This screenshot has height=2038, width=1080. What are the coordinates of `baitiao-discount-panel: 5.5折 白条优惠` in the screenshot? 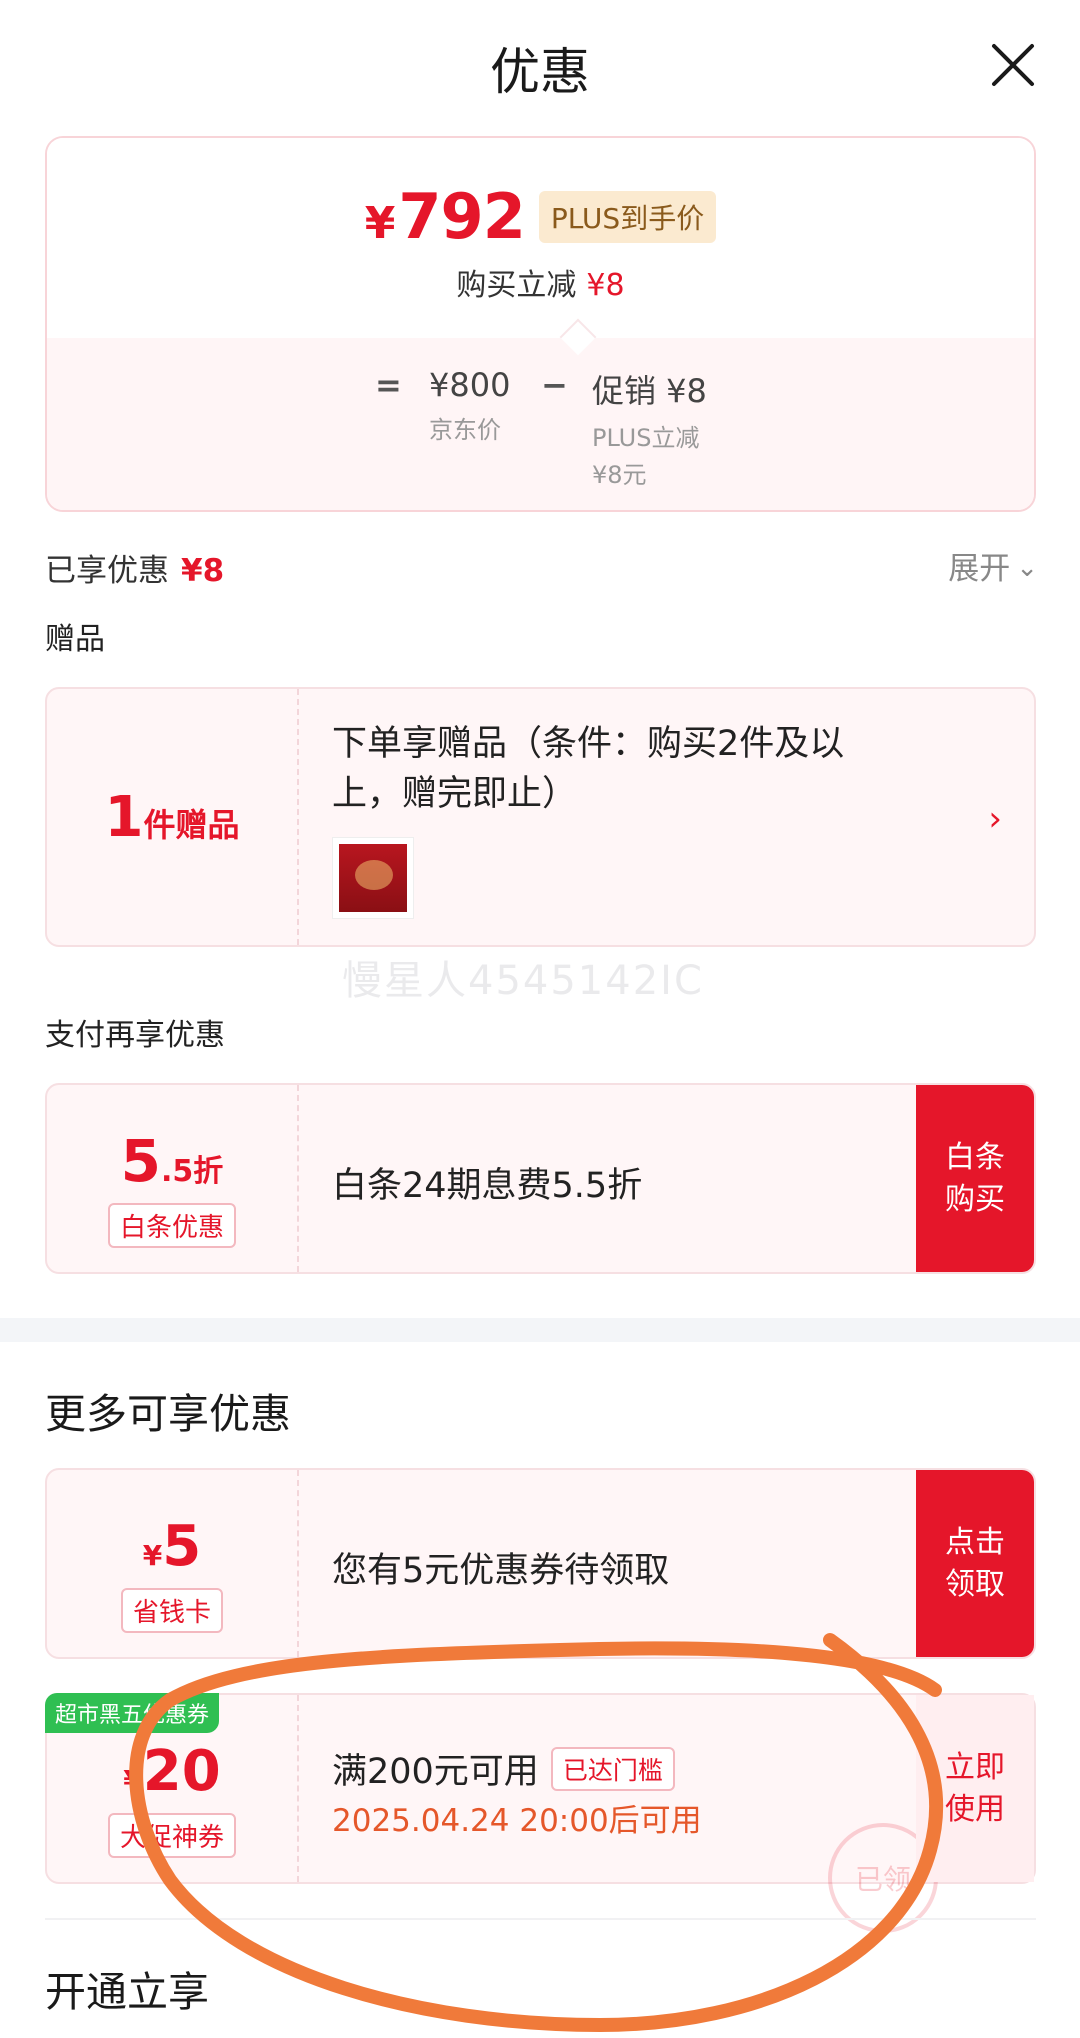 It's located at (173, 1178).